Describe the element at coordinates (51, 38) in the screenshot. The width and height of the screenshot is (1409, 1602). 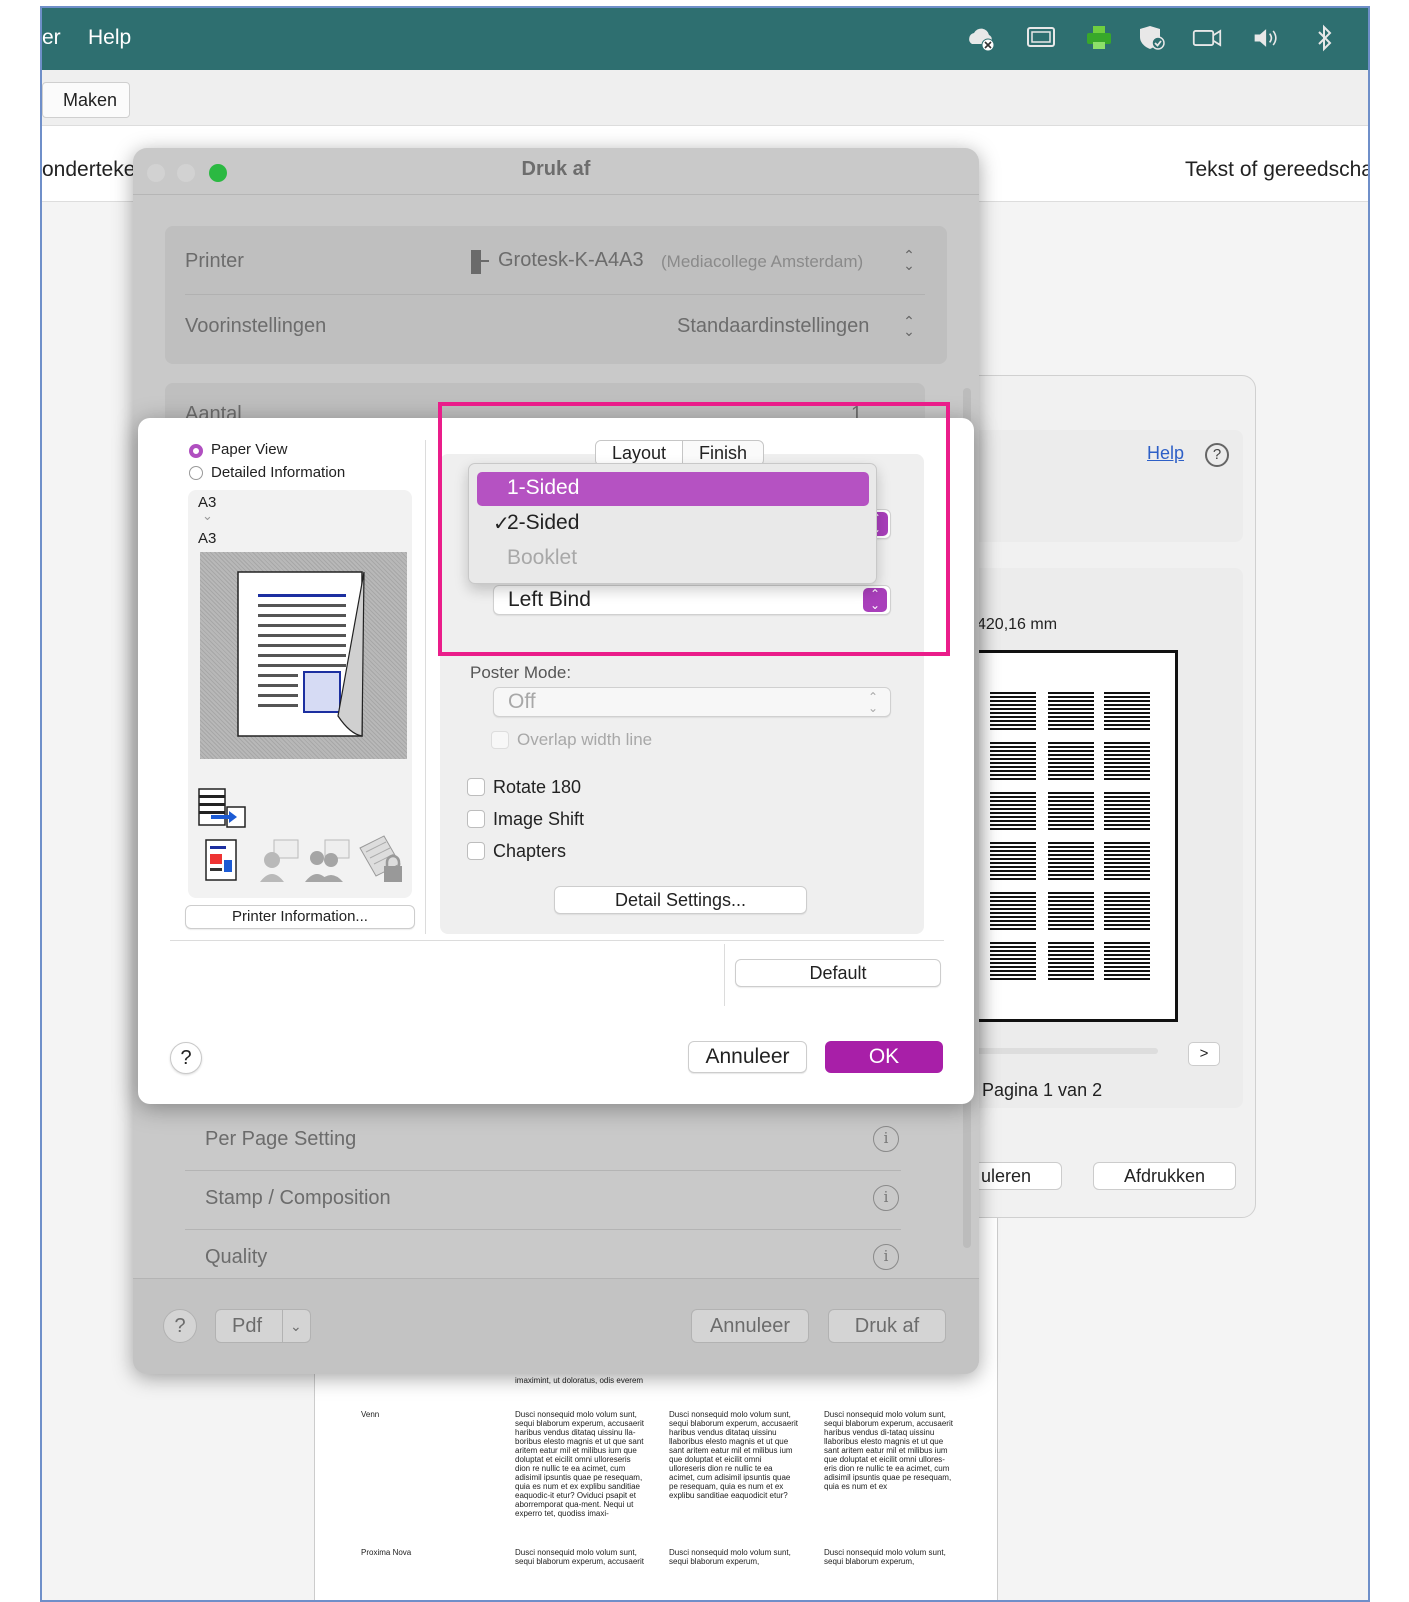
I see `menu-item-partial: er` at that location.